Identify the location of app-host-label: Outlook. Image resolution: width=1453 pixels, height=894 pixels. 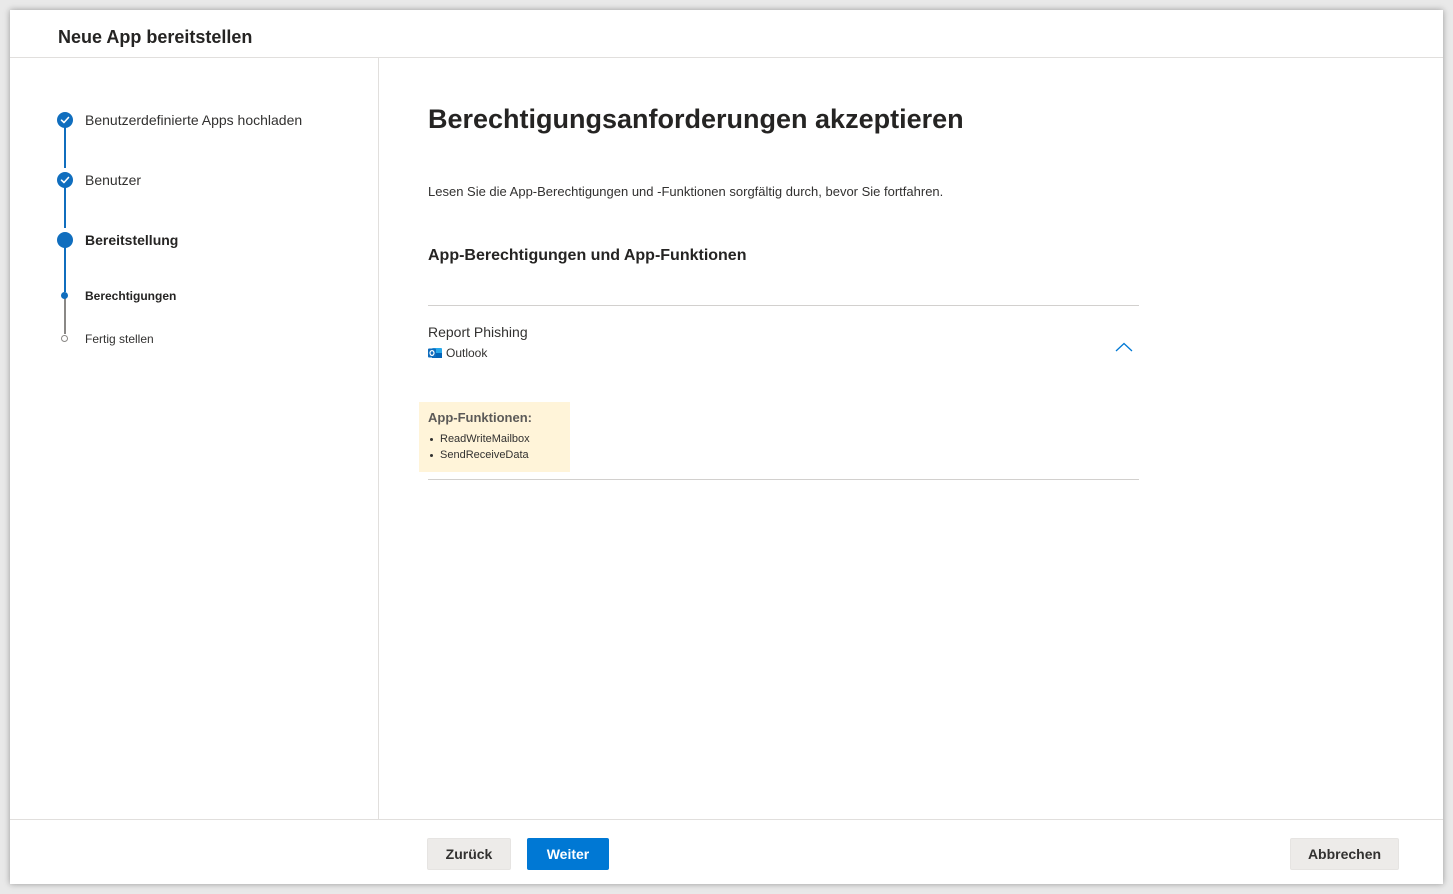
(467, 353).